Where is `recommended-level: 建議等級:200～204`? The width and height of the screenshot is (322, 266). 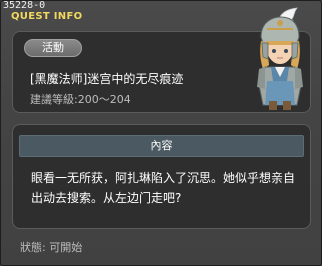
recommended-level: 建議等級:200～204 is located at coordinates (80, 99).